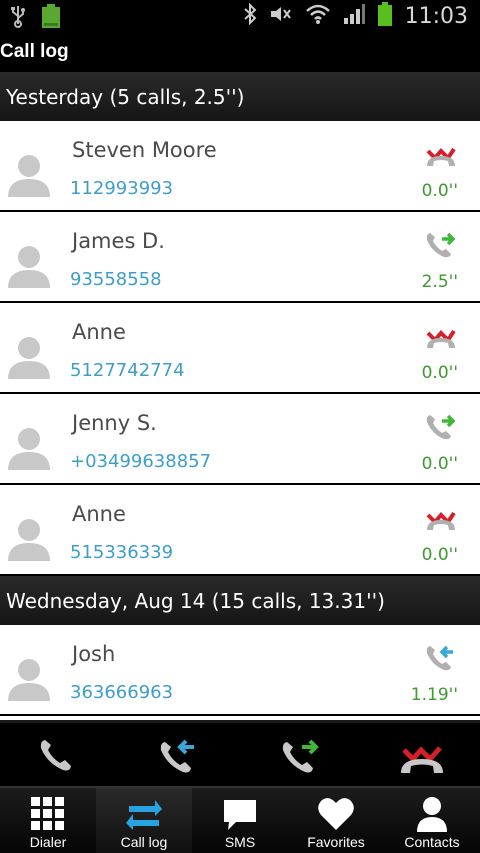  I want to click on all-calls-icon, so click(56, 756).